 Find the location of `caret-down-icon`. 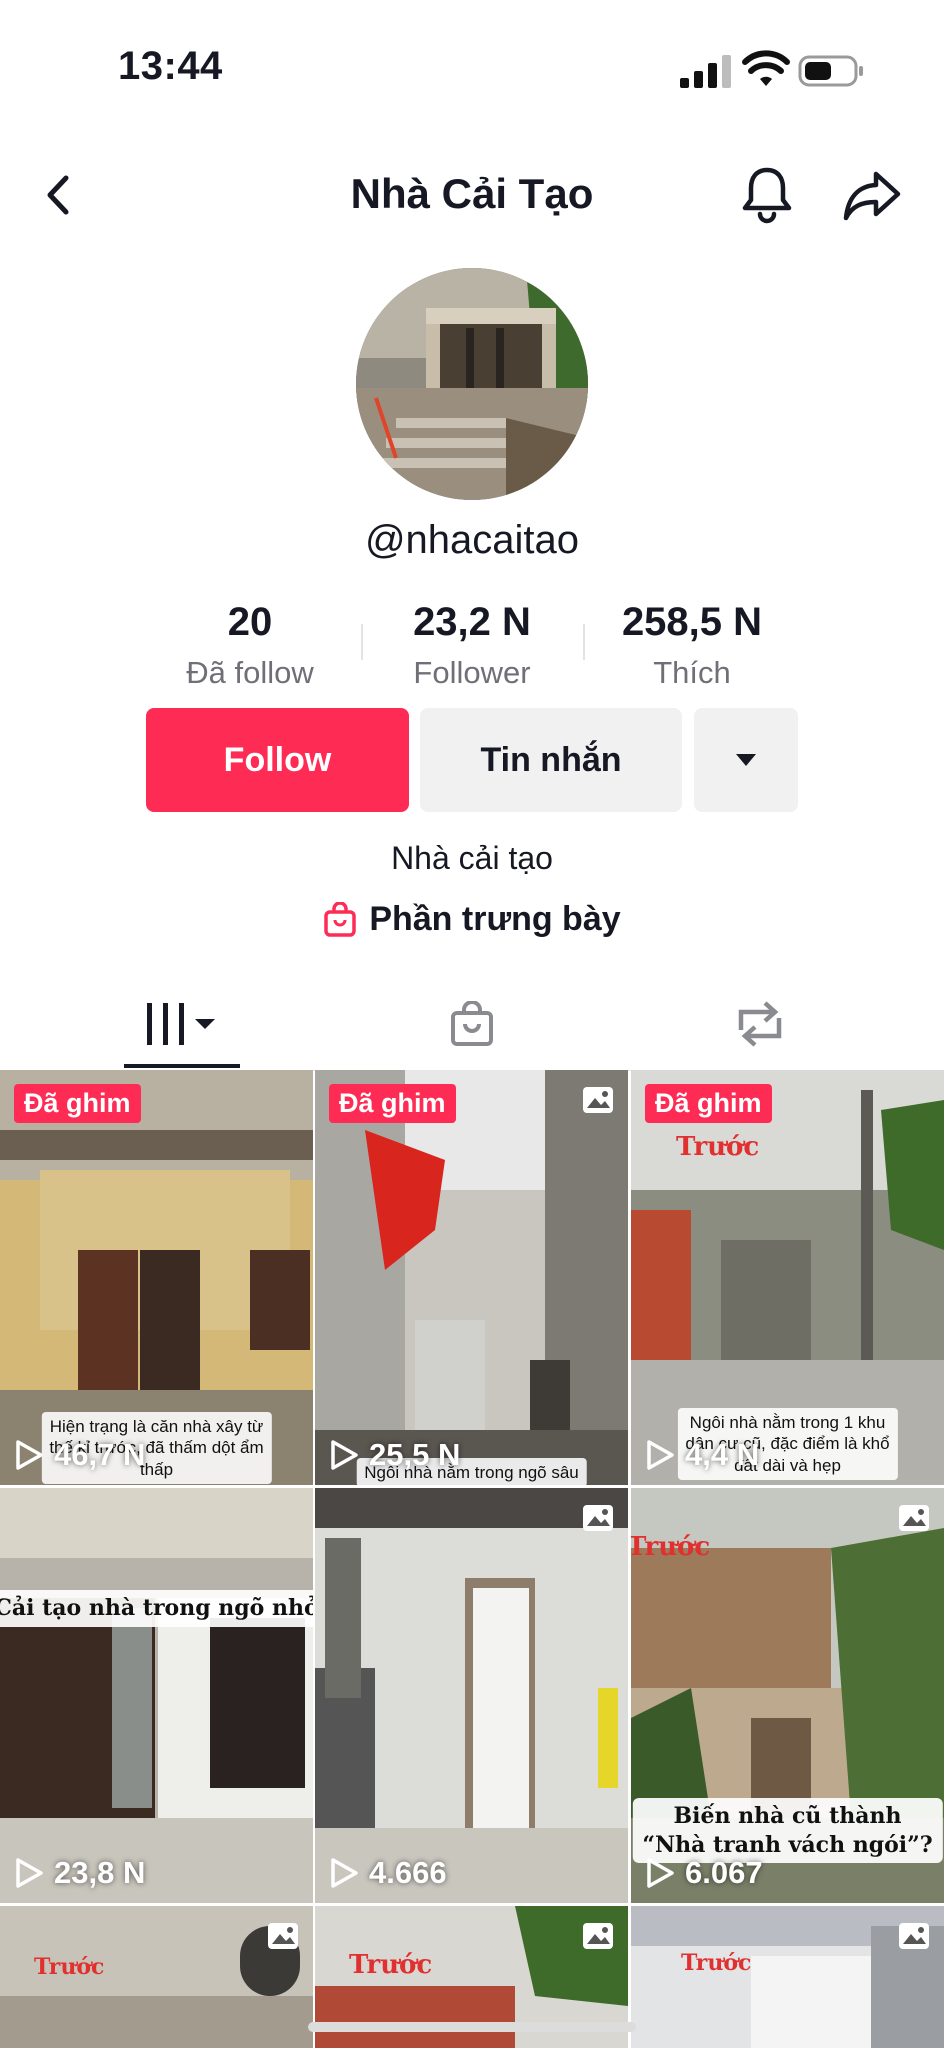

caret-down-icon is located at coordinates (746, 760).